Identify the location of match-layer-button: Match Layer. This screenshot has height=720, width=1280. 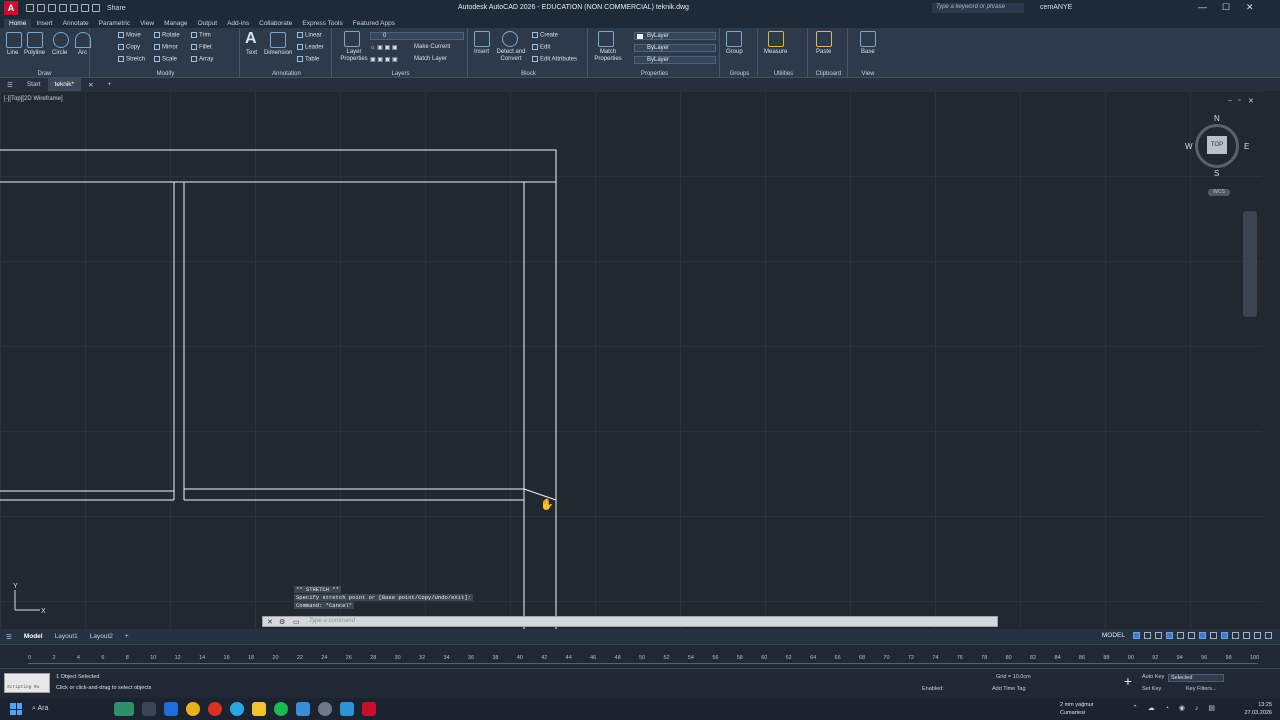
(430, 59).